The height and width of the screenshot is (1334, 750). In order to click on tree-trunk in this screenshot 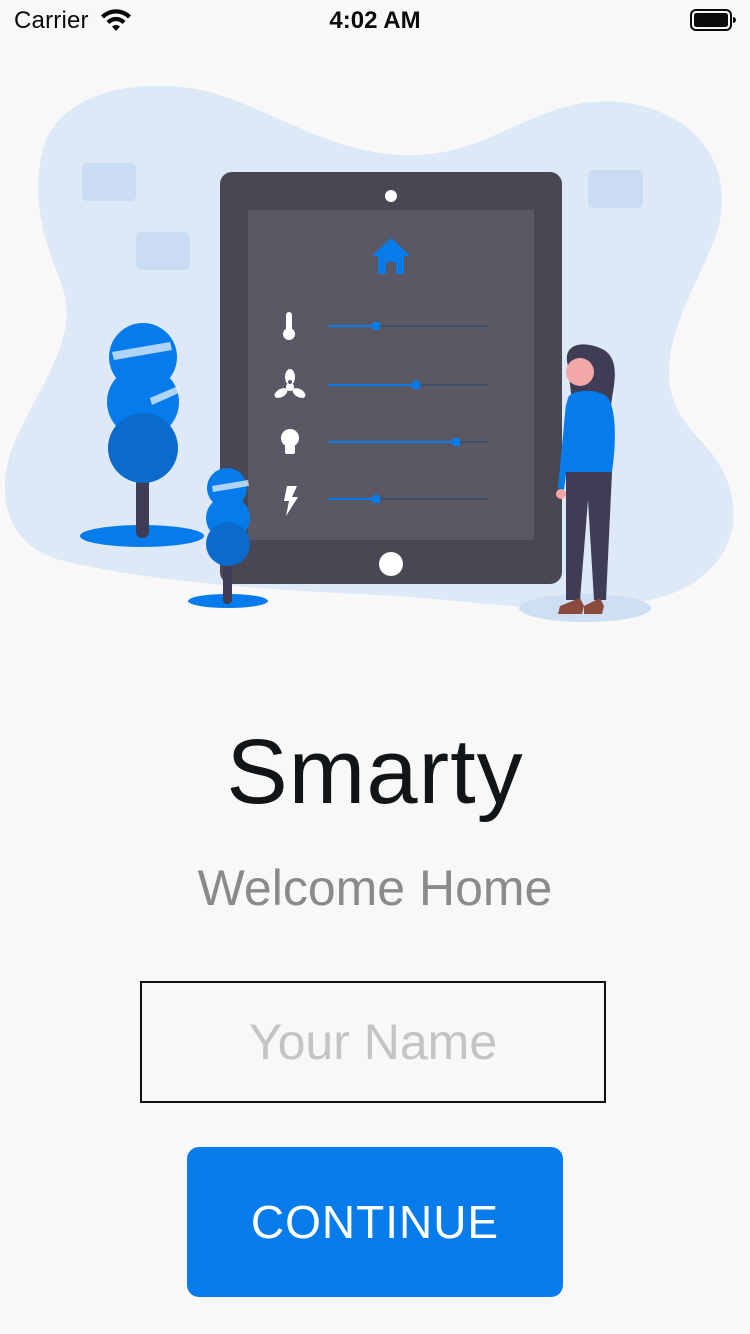, I will do `click(227, 582)`.